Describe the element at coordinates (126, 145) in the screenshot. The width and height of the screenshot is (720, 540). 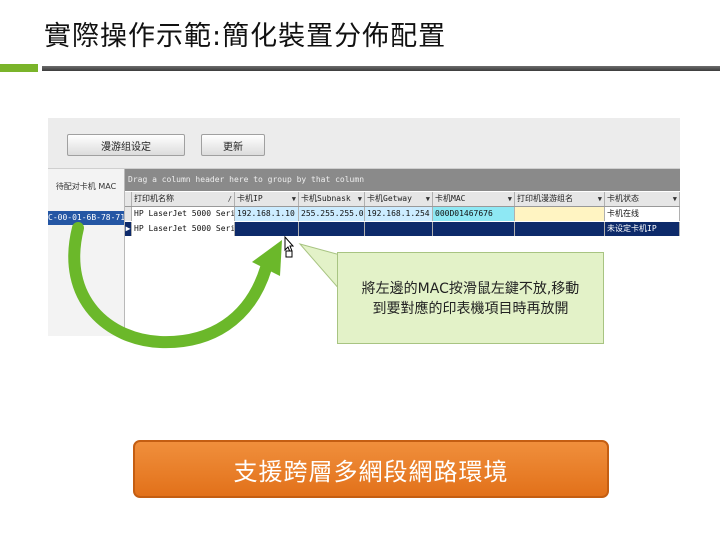
I see `roaming-group-settings-button: 漫游组设定` at that location.